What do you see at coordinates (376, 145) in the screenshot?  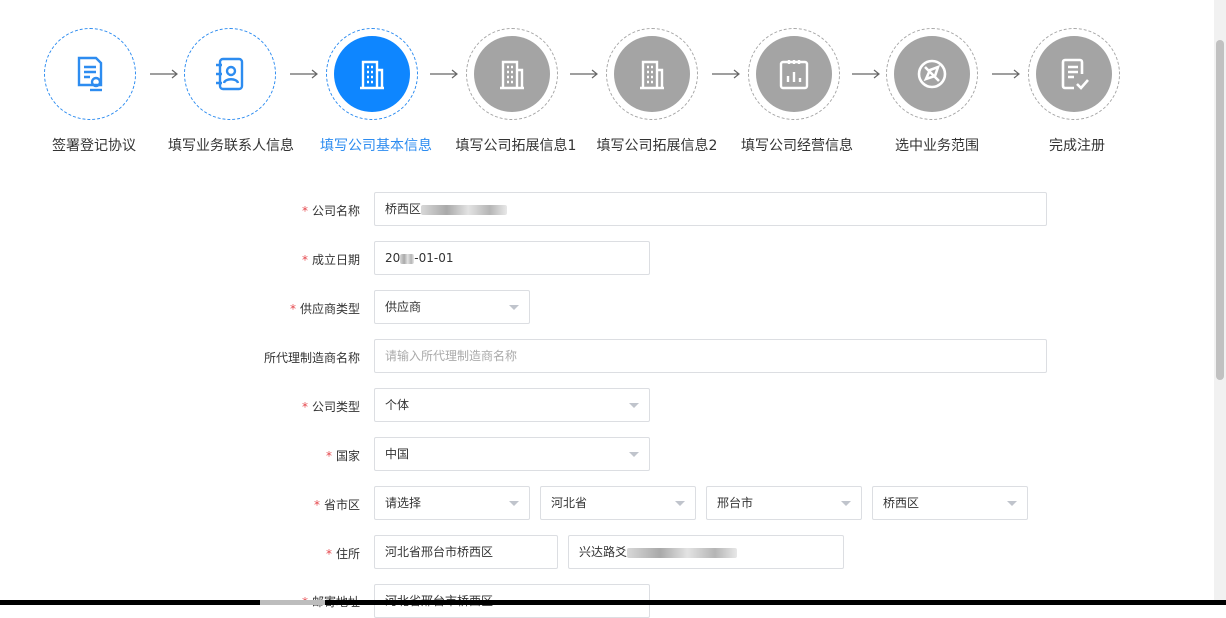 I see `step-3-label: 填写公司基本信息` at bounding box center [376, 145].